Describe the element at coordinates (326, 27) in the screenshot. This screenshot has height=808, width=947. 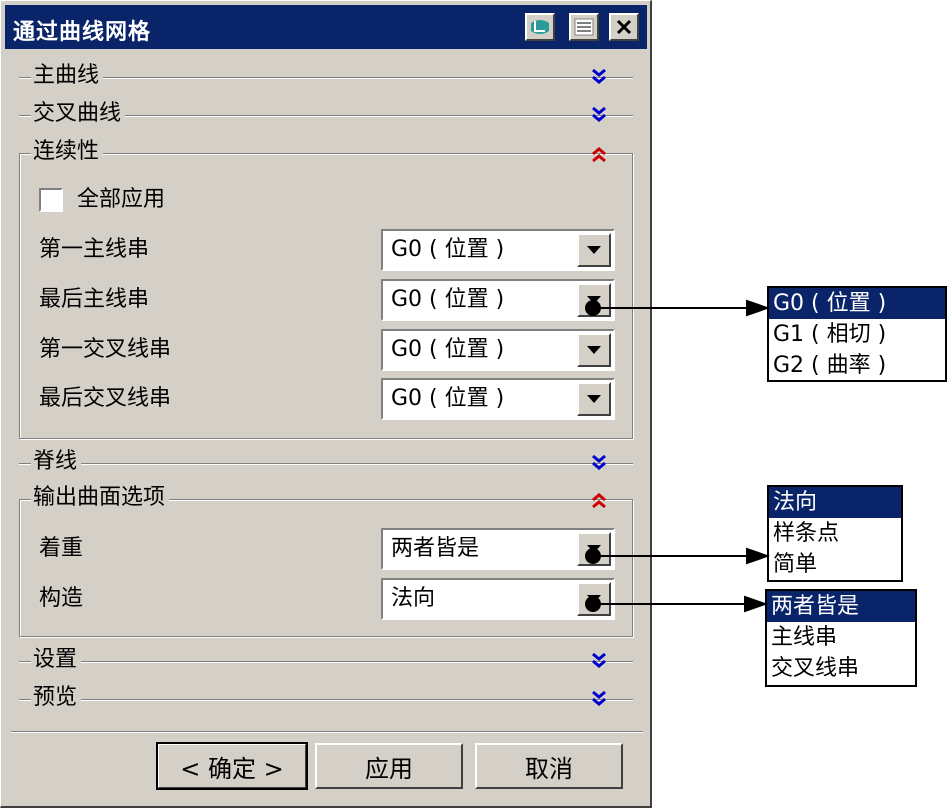
I see `title-bar: 通过曲线网格` at that location.